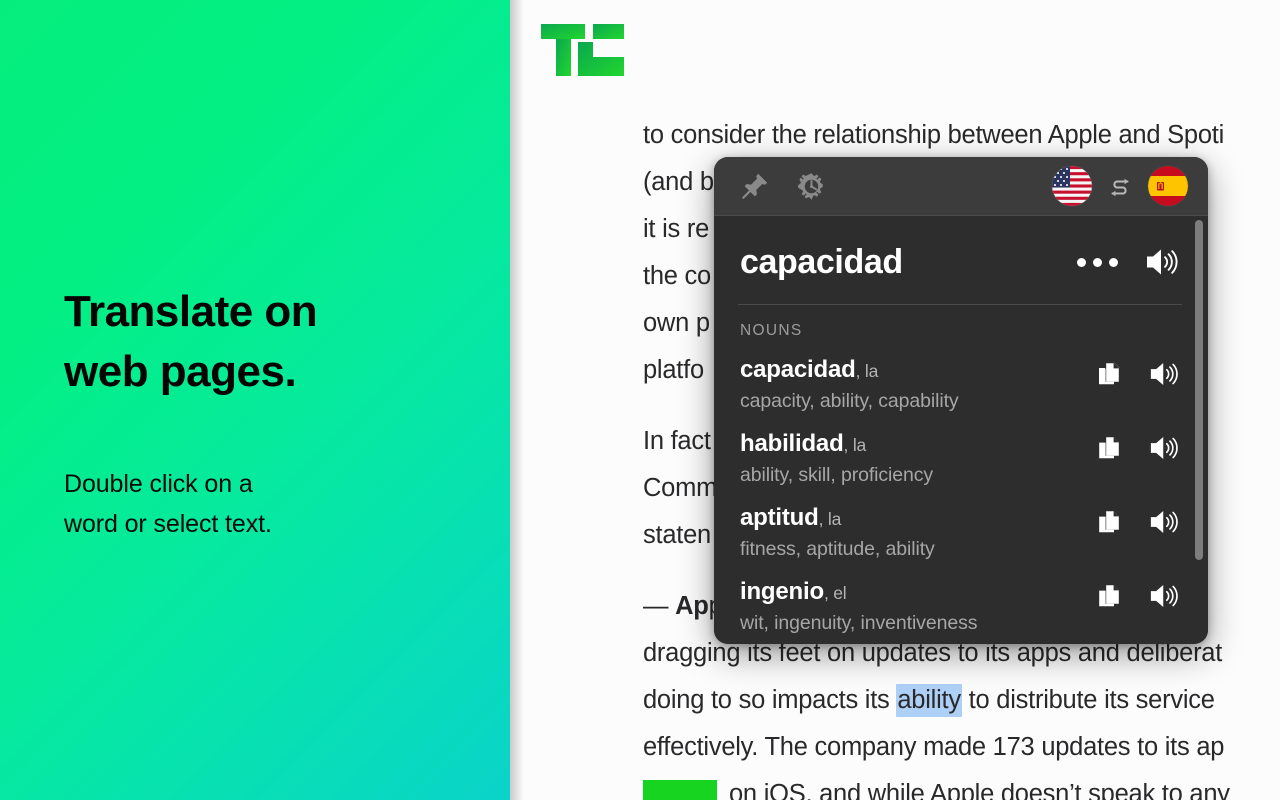  What do you see at coordinates (929, 700) in the screenshot?
I see `selected-text: ability` at bounding box center [929, 700].